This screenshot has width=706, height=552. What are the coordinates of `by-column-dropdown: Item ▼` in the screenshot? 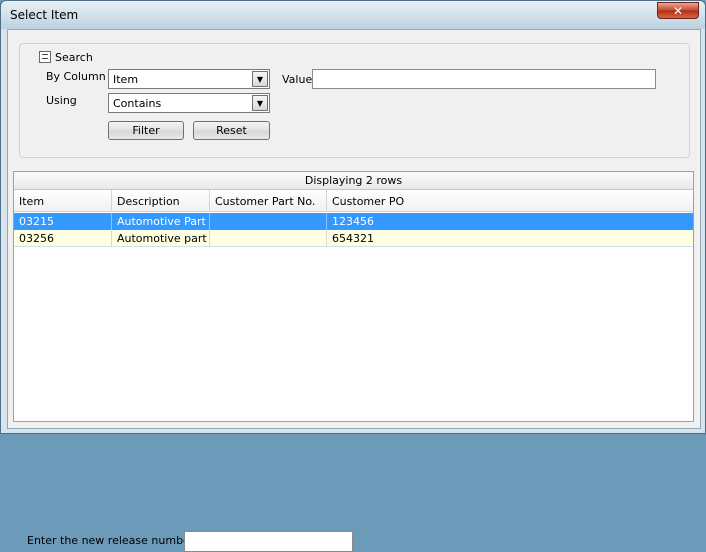 It's located at (189, 79).